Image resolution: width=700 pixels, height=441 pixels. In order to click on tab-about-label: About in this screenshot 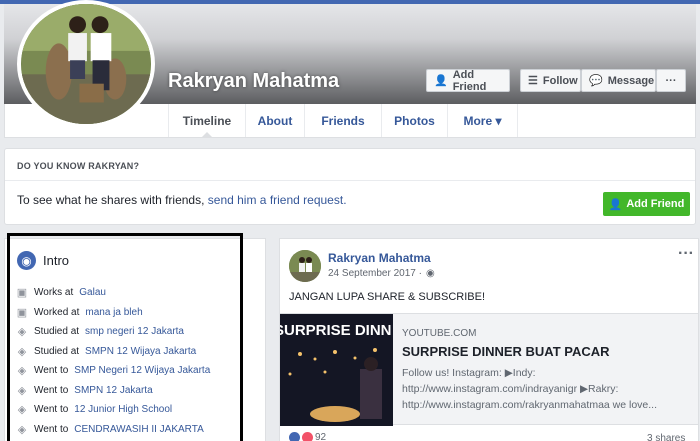, I will do `click(275, 120)`.